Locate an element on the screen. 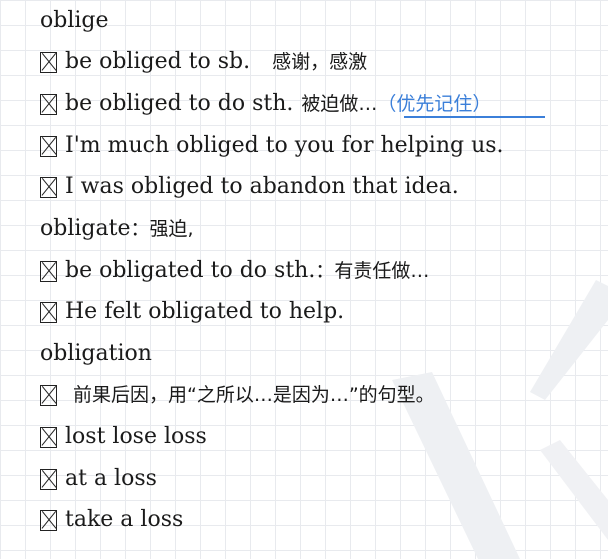  note-chinese: 前果后因，用“之所以…是因为…”的句型。 is located at coordinates (254, 395).